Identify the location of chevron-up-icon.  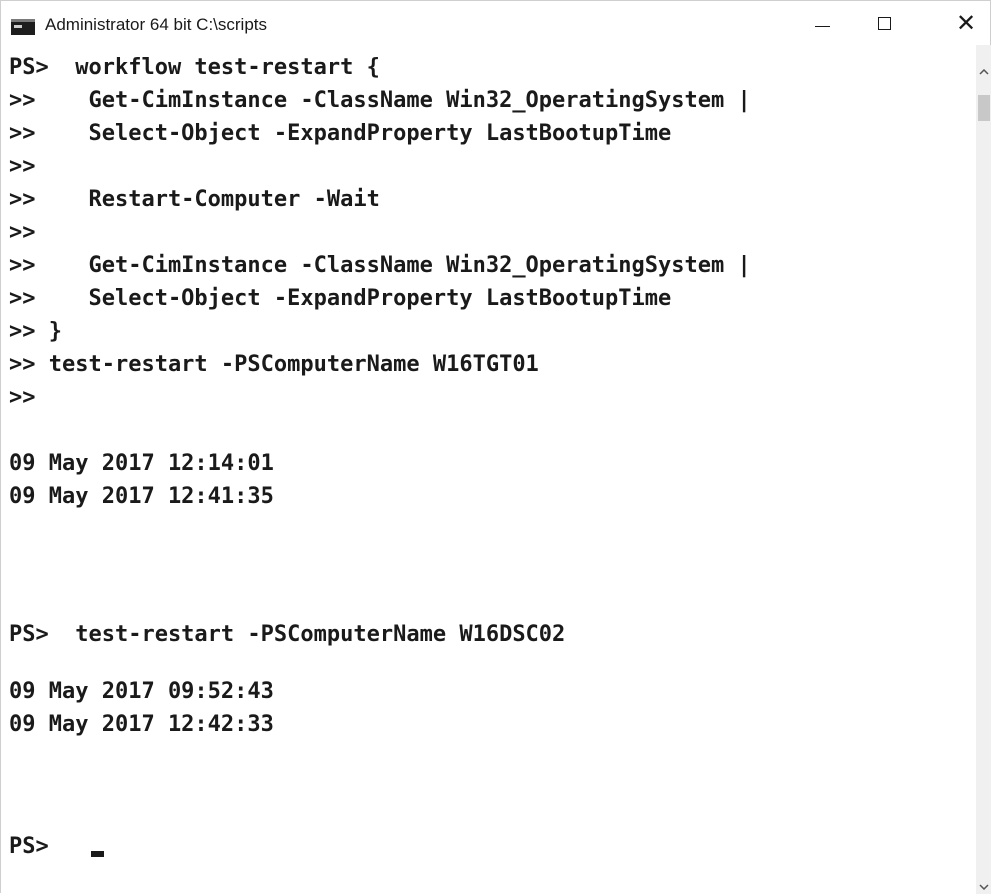
(984, 72).